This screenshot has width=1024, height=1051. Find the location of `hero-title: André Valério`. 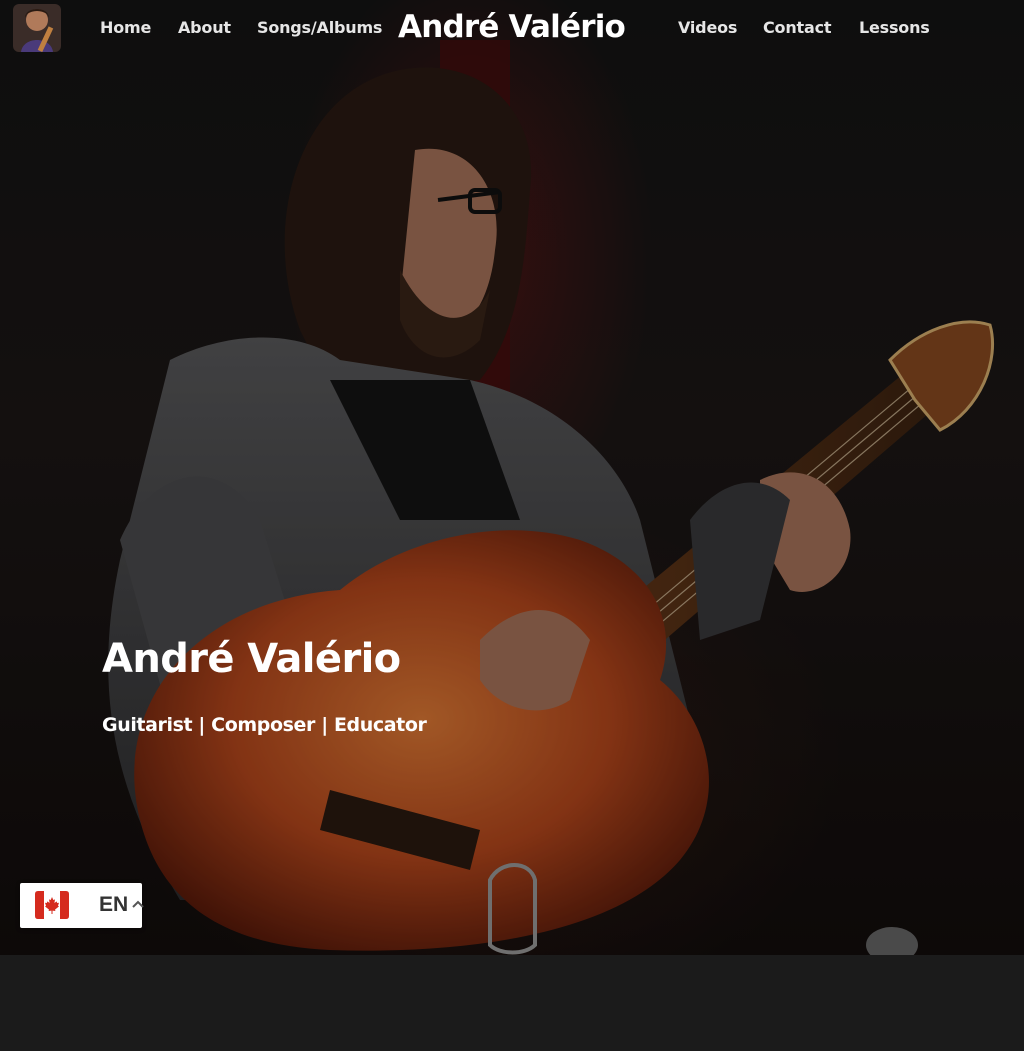

hero-title: André Valério is located at coordinates (251, 659).